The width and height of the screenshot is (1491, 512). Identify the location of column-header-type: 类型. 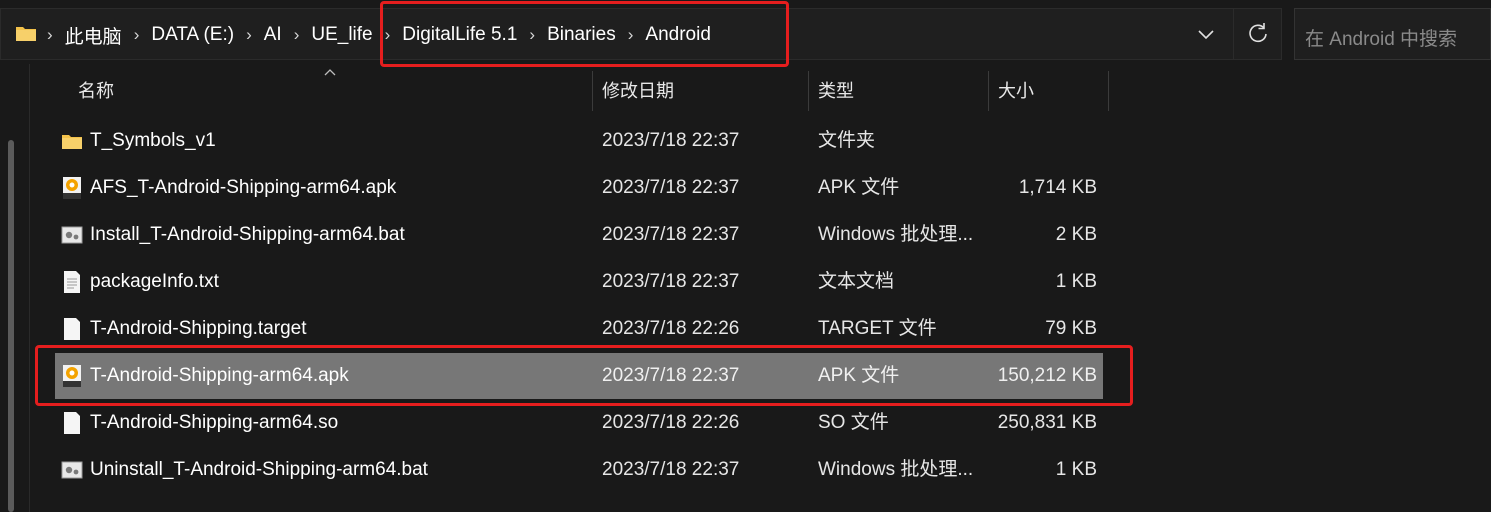
(836, 88).